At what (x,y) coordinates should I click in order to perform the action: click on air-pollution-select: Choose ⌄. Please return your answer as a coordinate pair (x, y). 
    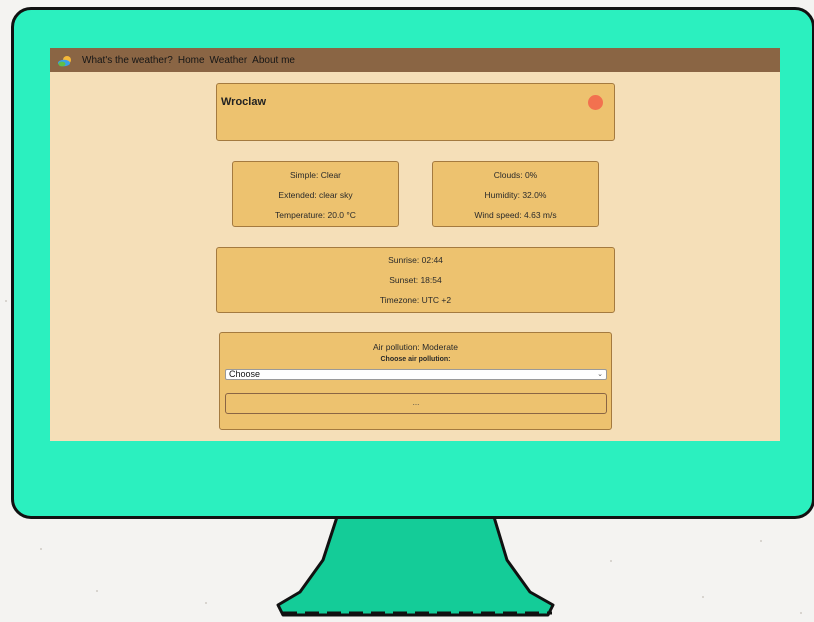
    Looking at the image, I should click on (416, 374).